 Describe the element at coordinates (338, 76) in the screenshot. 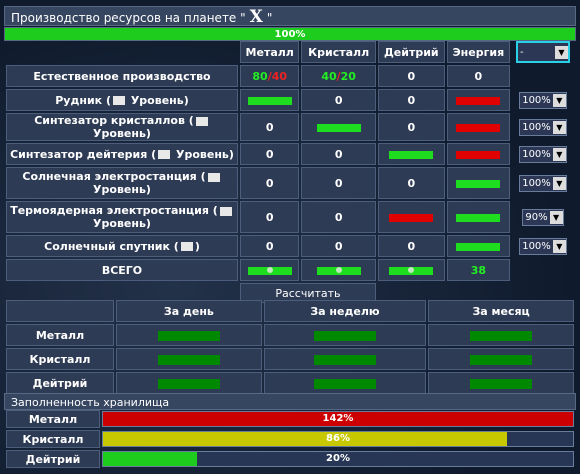

I see `natural-crystal: 40/20` at that location.